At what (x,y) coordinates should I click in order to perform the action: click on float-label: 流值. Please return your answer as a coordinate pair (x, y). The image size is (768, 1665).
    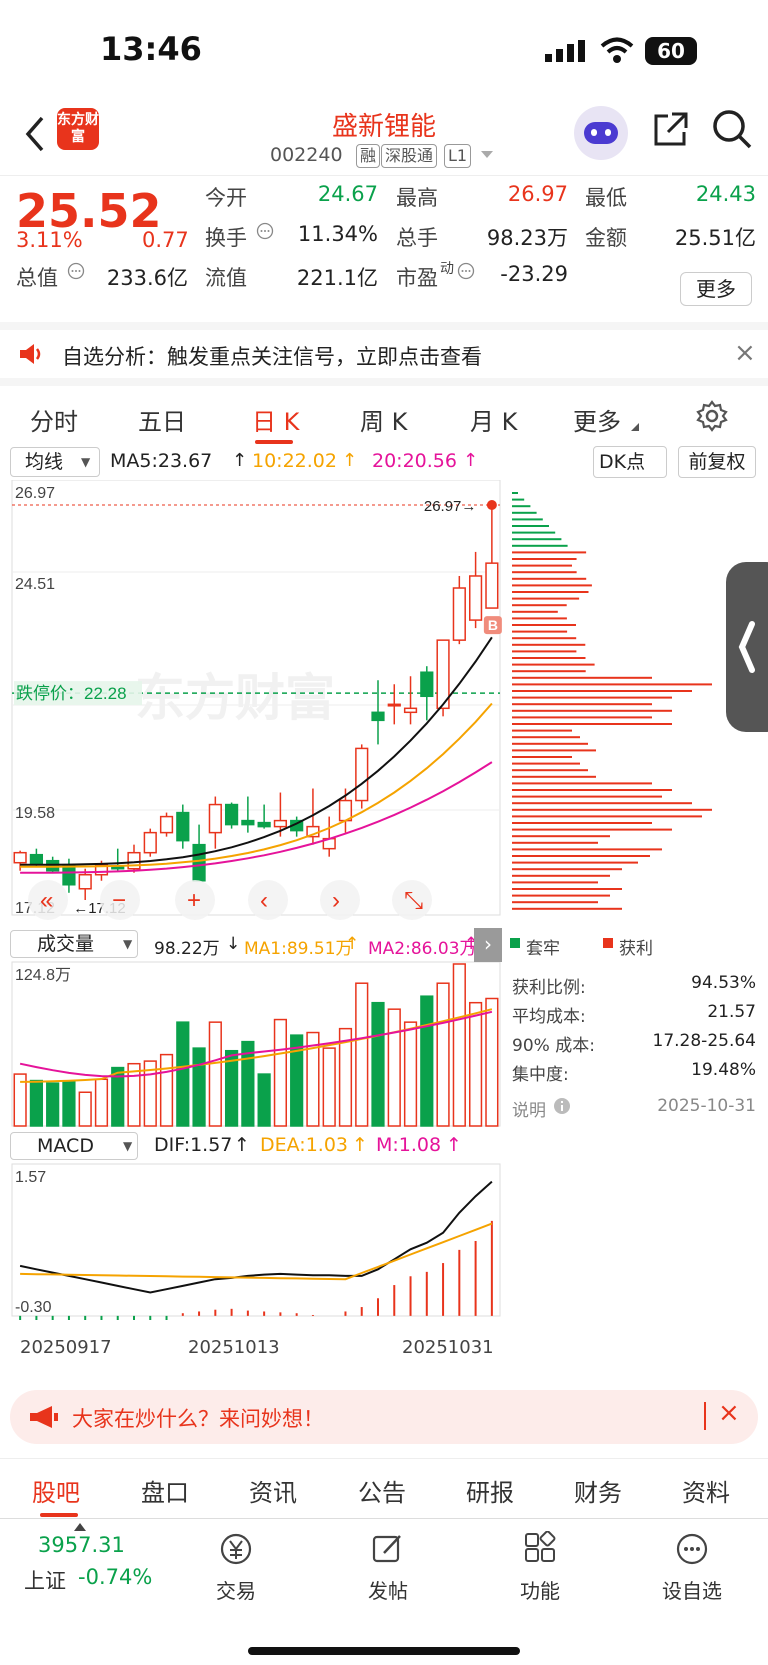
    Looking at the image, I should click on (226, 278).